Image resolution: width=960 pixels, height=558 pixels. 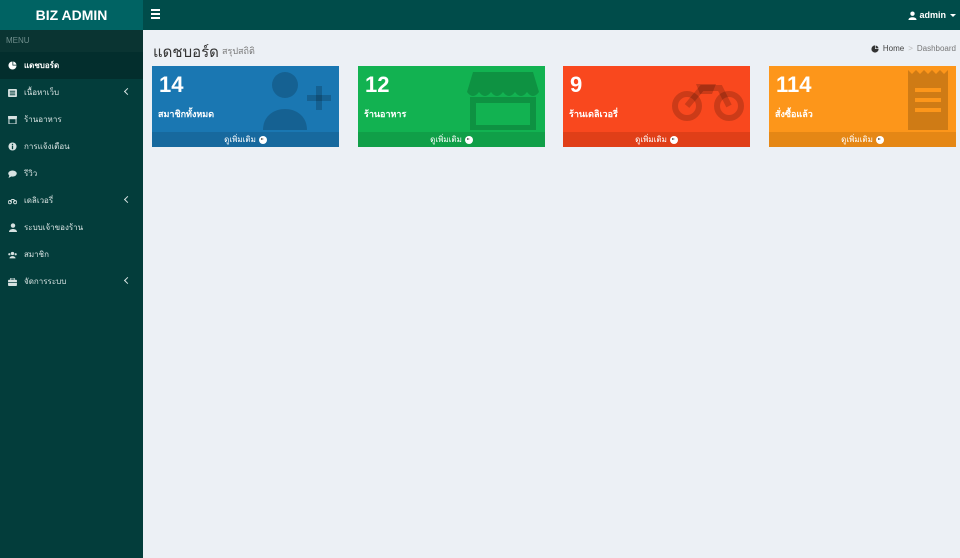 What do you see at coordinates (42, 92) in the screenshot?
I see `sidebar-item-label: เนื้อหาเว็บ` at bounding box center [42, 92].